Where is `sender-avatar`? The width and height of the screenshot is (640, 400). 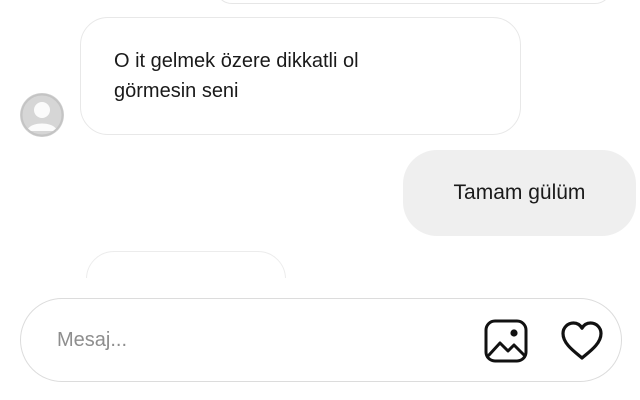 sender-avatar is located at coordinates (42, 115).